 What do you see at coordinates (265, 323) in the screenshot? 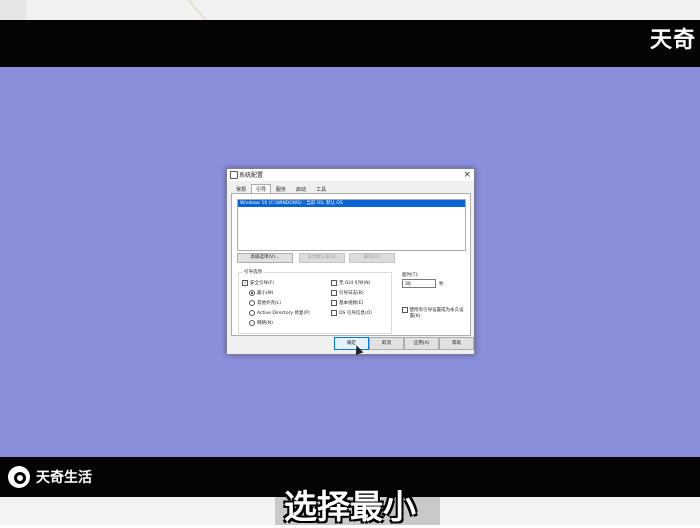
I see `network-label: 网络(N)` at bounding box center [265, 323].